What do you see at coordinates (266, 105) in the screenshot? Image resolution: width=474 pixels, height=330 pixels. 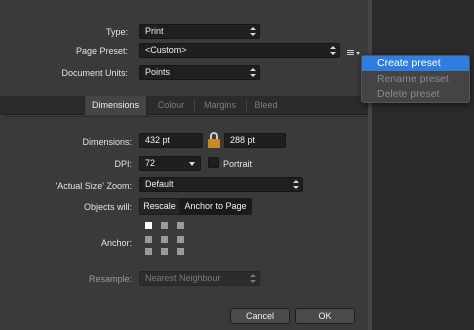 I see `tab-bleed: Bleed` at bounding box center [266, 105].